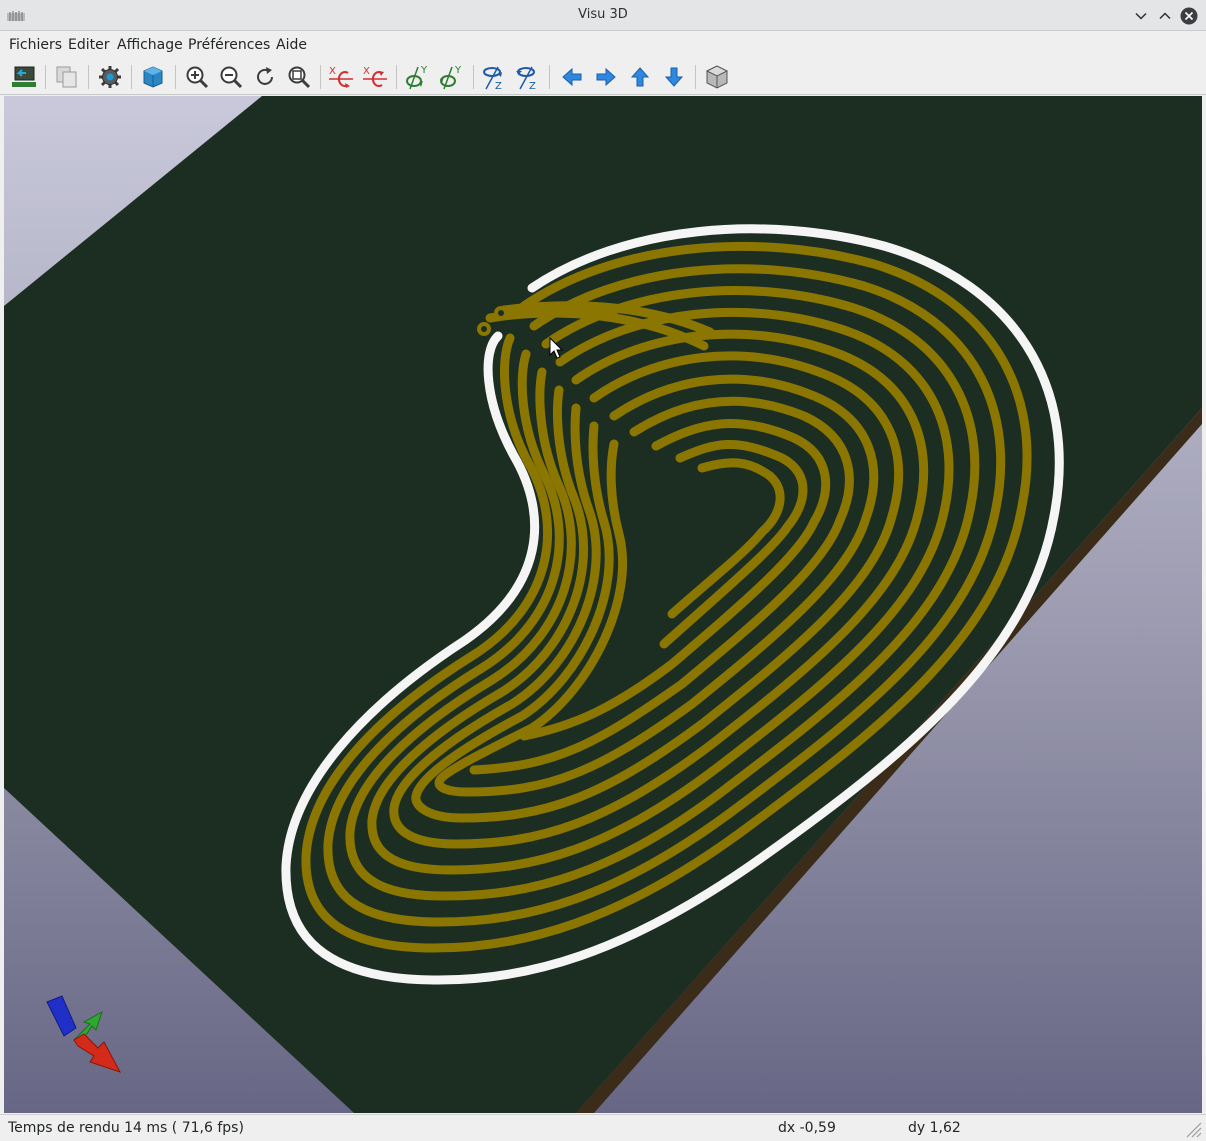  I want to click on rotate-x-ccw-button: X, so click(375, 77).